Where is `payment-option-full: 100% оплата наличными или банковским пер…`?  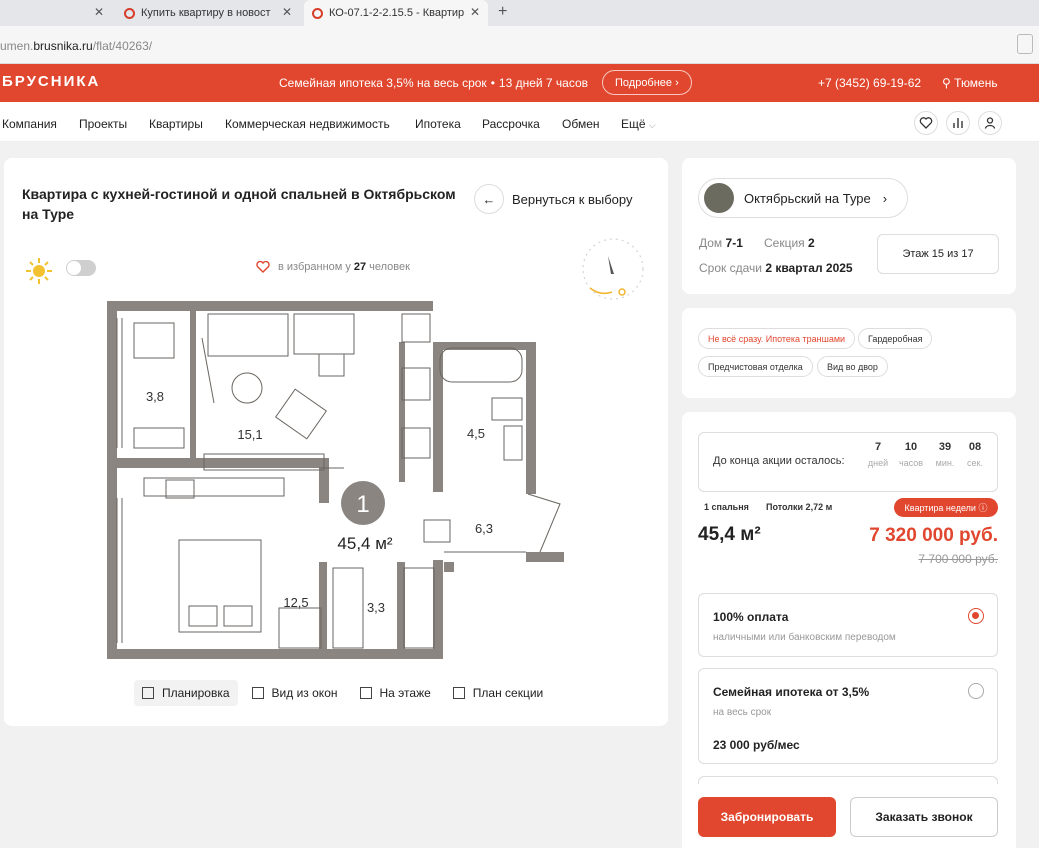
payment-option-full: 100% оплата наличными или банковским пер… is located at coordinates (848, 625).